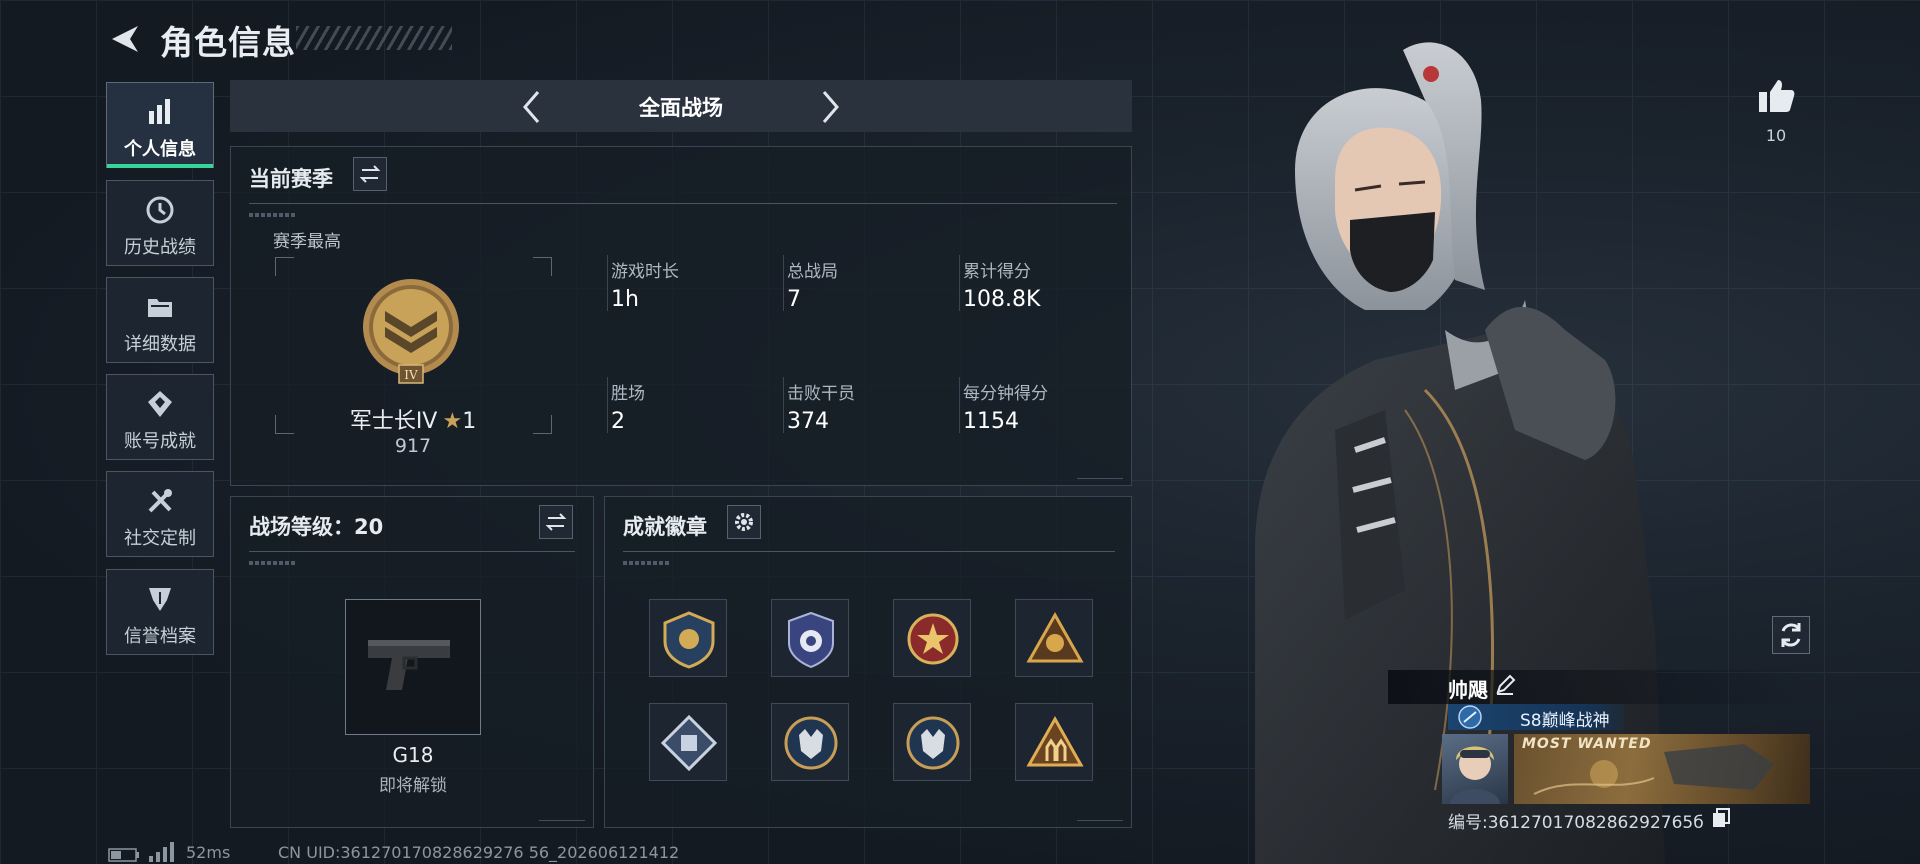 The width and height of the screenshot is (1920, 864). What do you see at coordinates (409, 665) in the screenshot?
I see `pistol-icon` at bounding box center [409, 665].